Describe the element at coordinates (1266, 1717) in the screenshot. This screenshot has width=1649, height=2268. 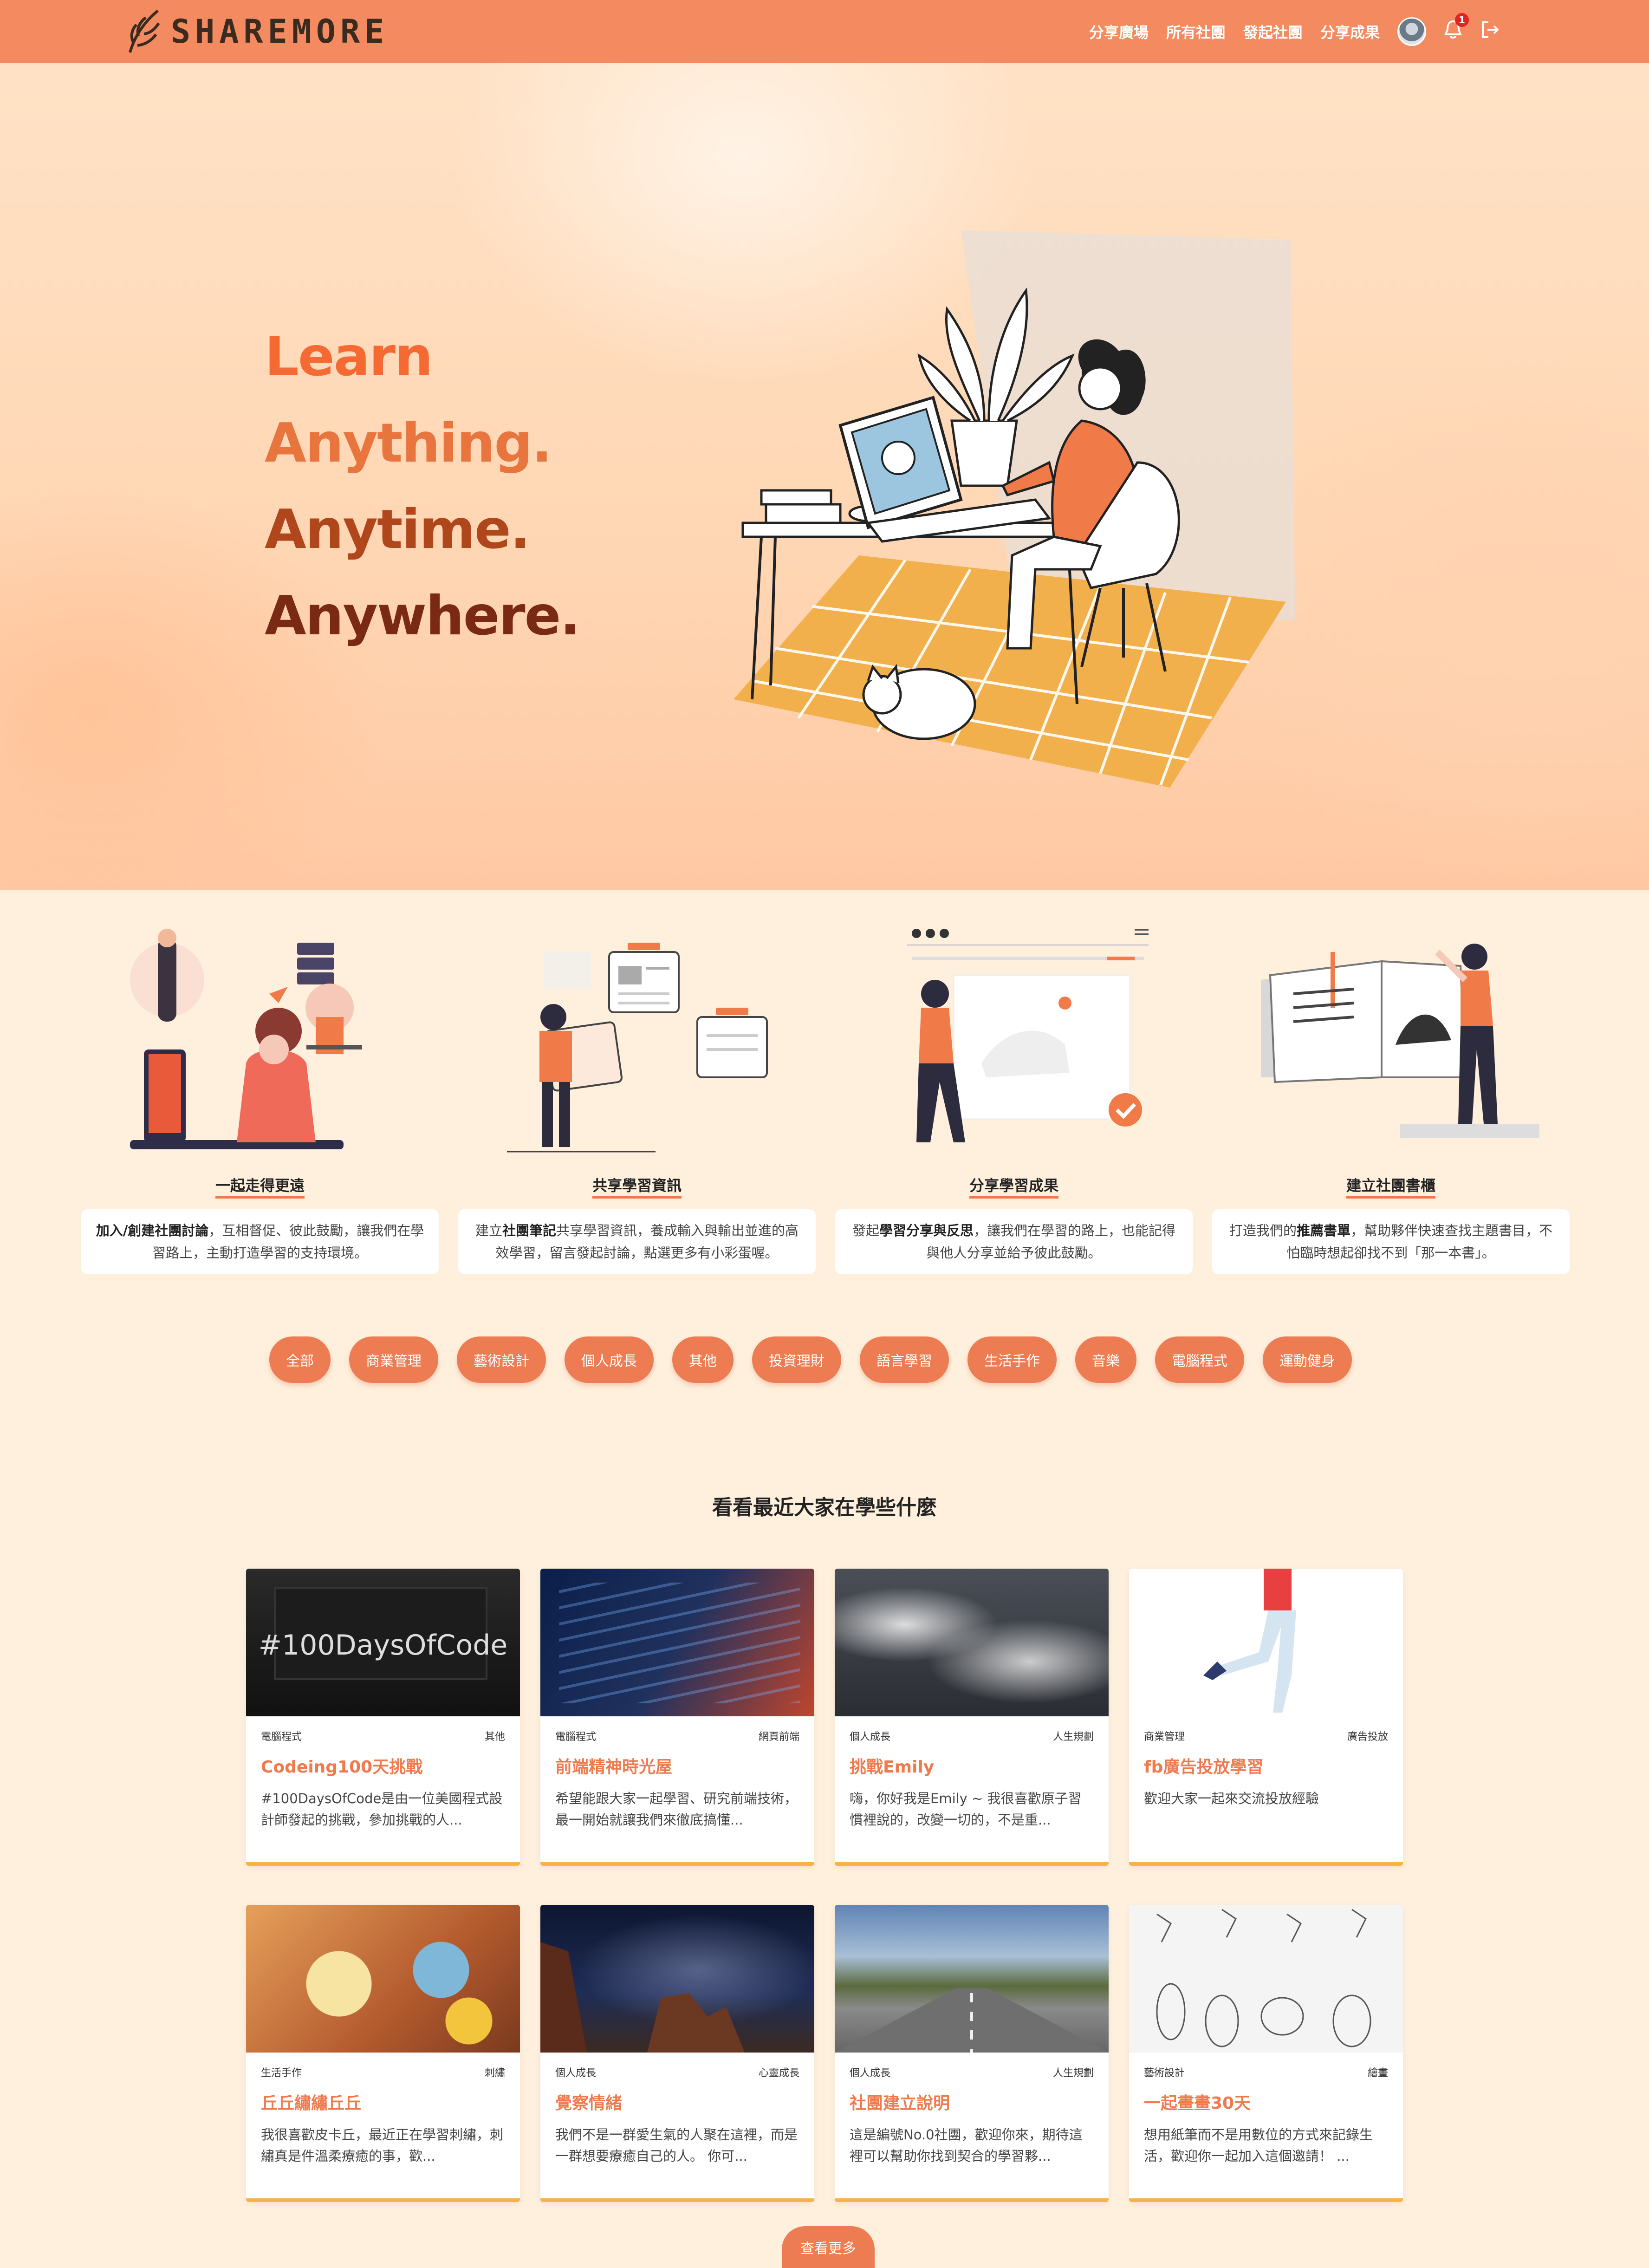
I see `club-card: 商業管理 廣告投放 fb廣告投放學習 歡迎大家一起來交流投放經驗` at that location.